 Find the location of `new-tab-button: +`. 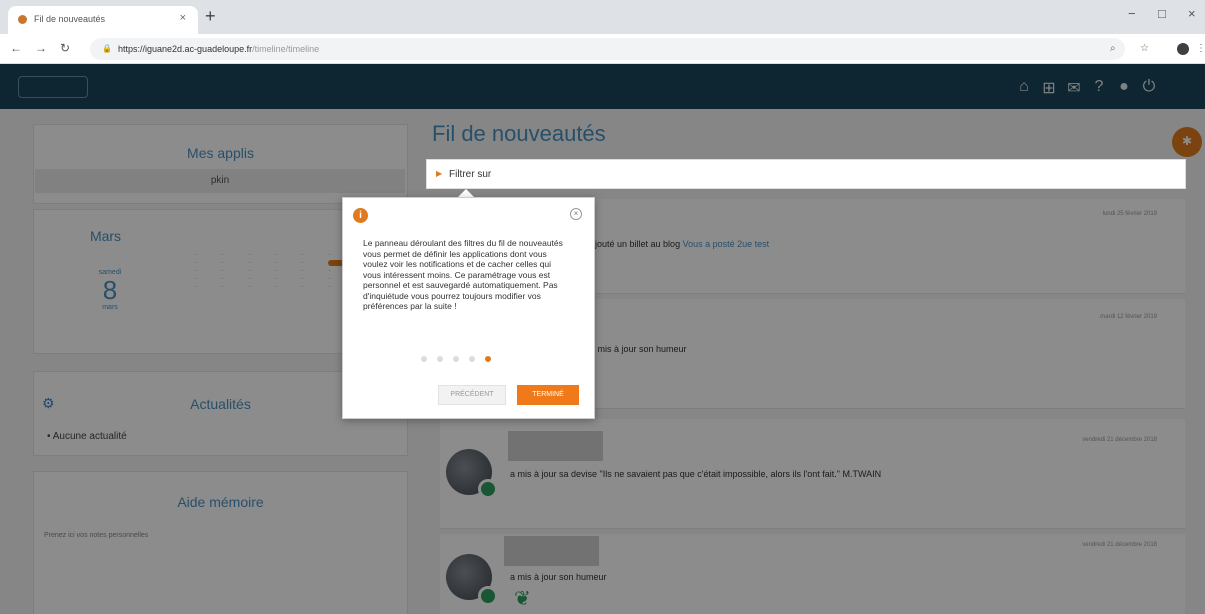

new-tab-button: + is located at coordinates (210, 16).